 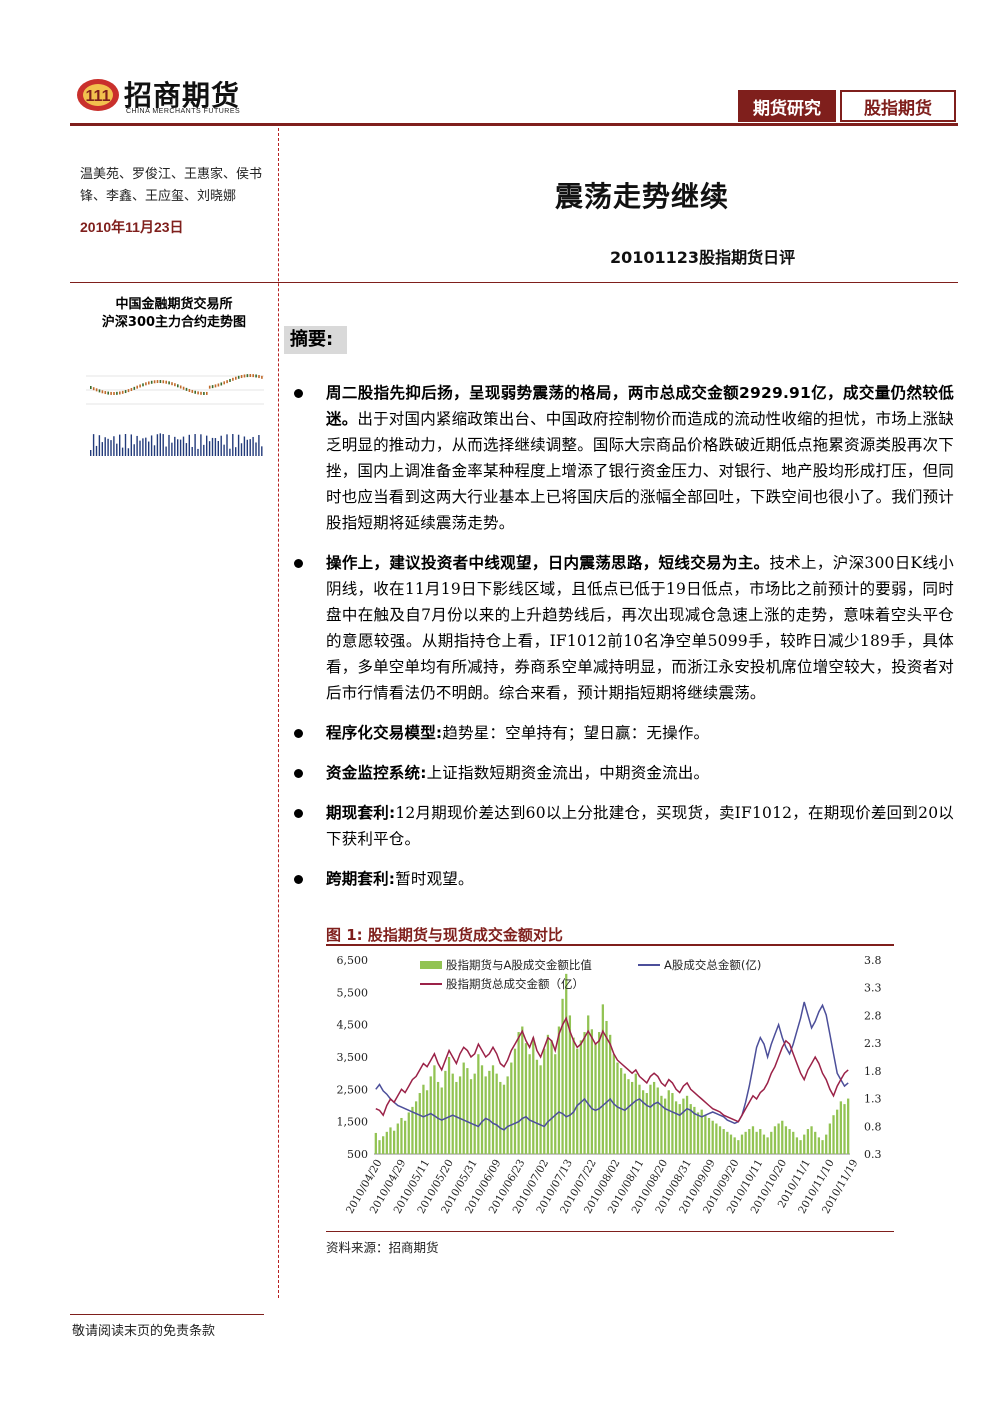 I want to click on tab-futures-research: 期货研究, so click(x=787, y=106).